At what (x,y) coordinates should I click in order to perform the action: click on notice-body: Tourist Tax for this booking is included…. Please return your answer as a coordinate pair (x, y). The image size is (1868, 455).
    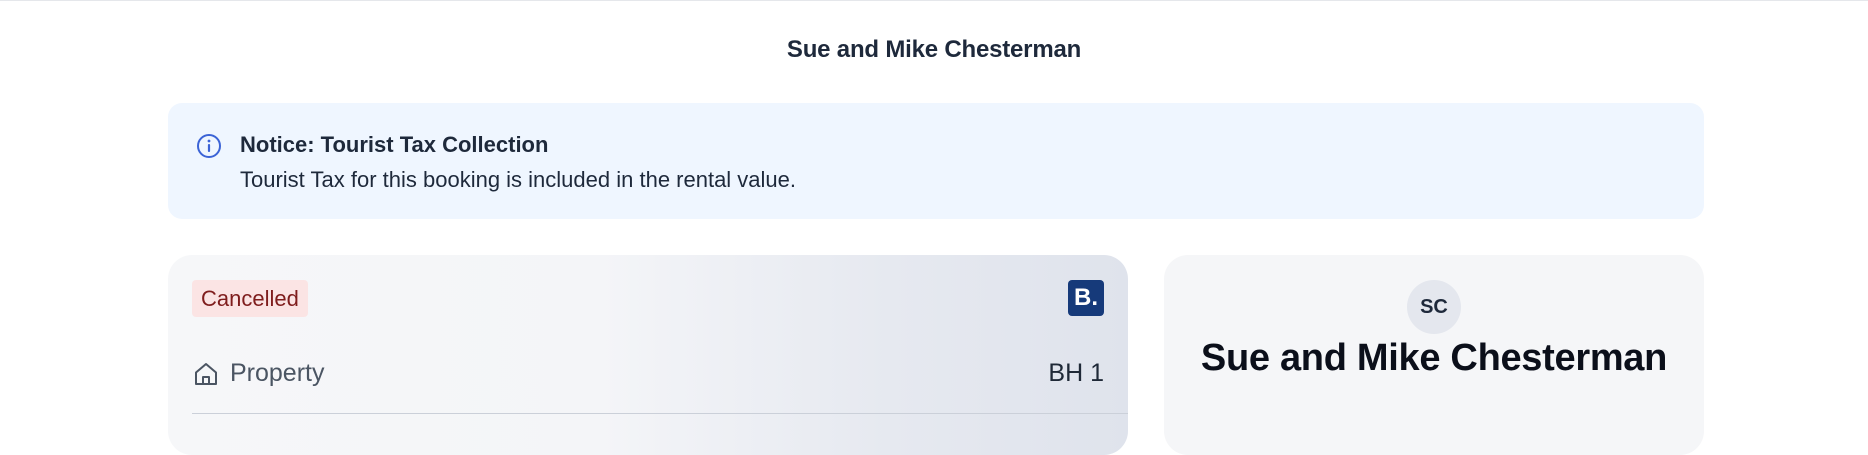
    Looking at the image, I should click on (518, 179).